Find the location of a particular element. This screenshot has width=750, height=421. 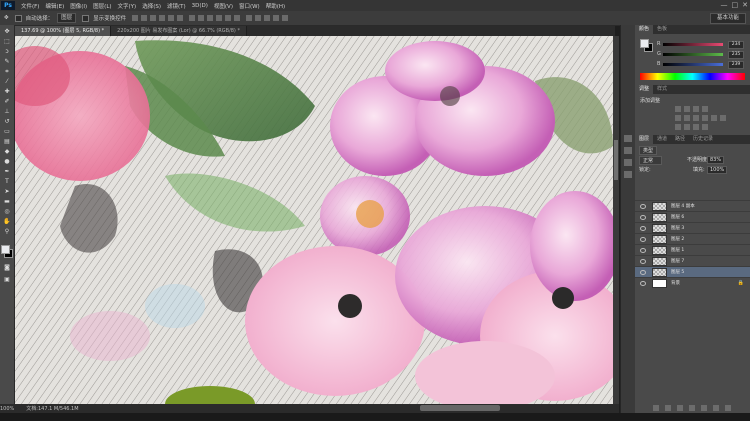

align-top-icon is located at coordinates (135, 18).